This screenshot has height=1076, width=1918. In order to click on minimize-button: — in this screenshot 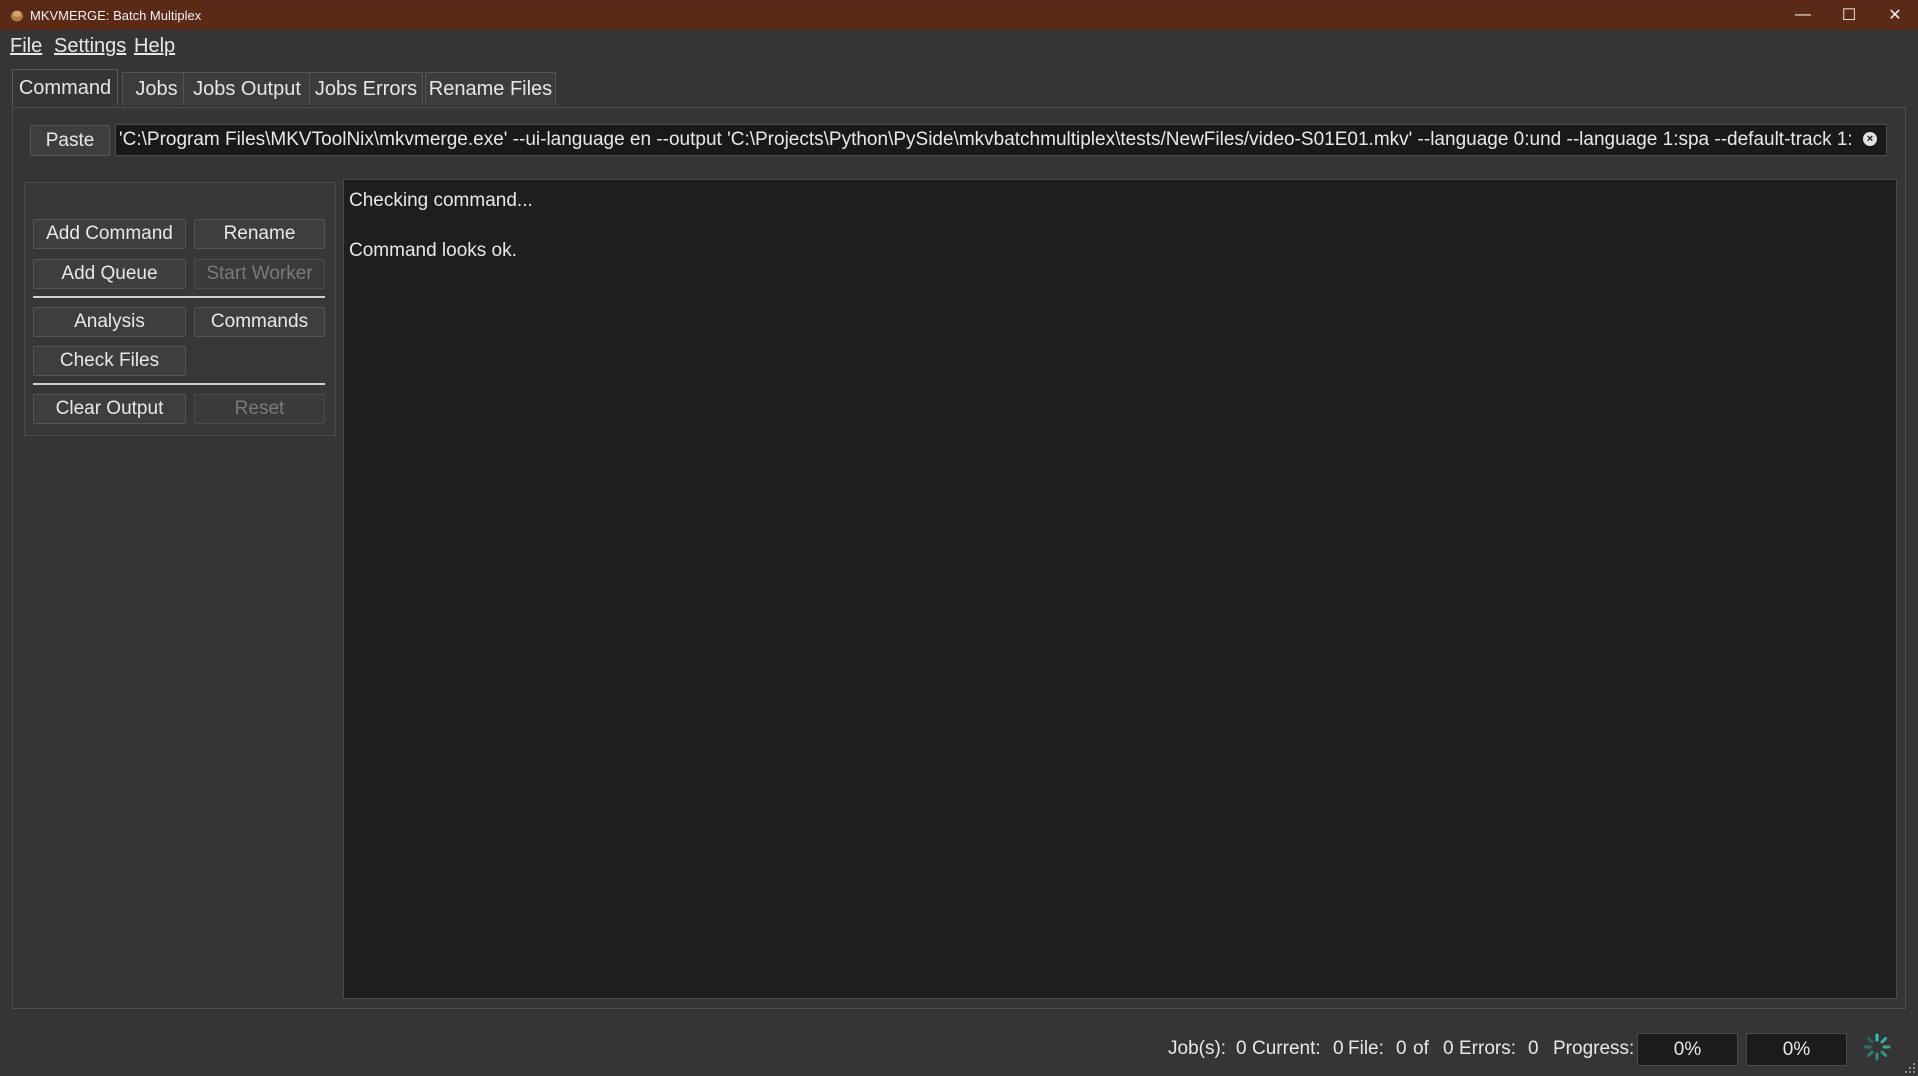, I will do `click(1803, 15)`.